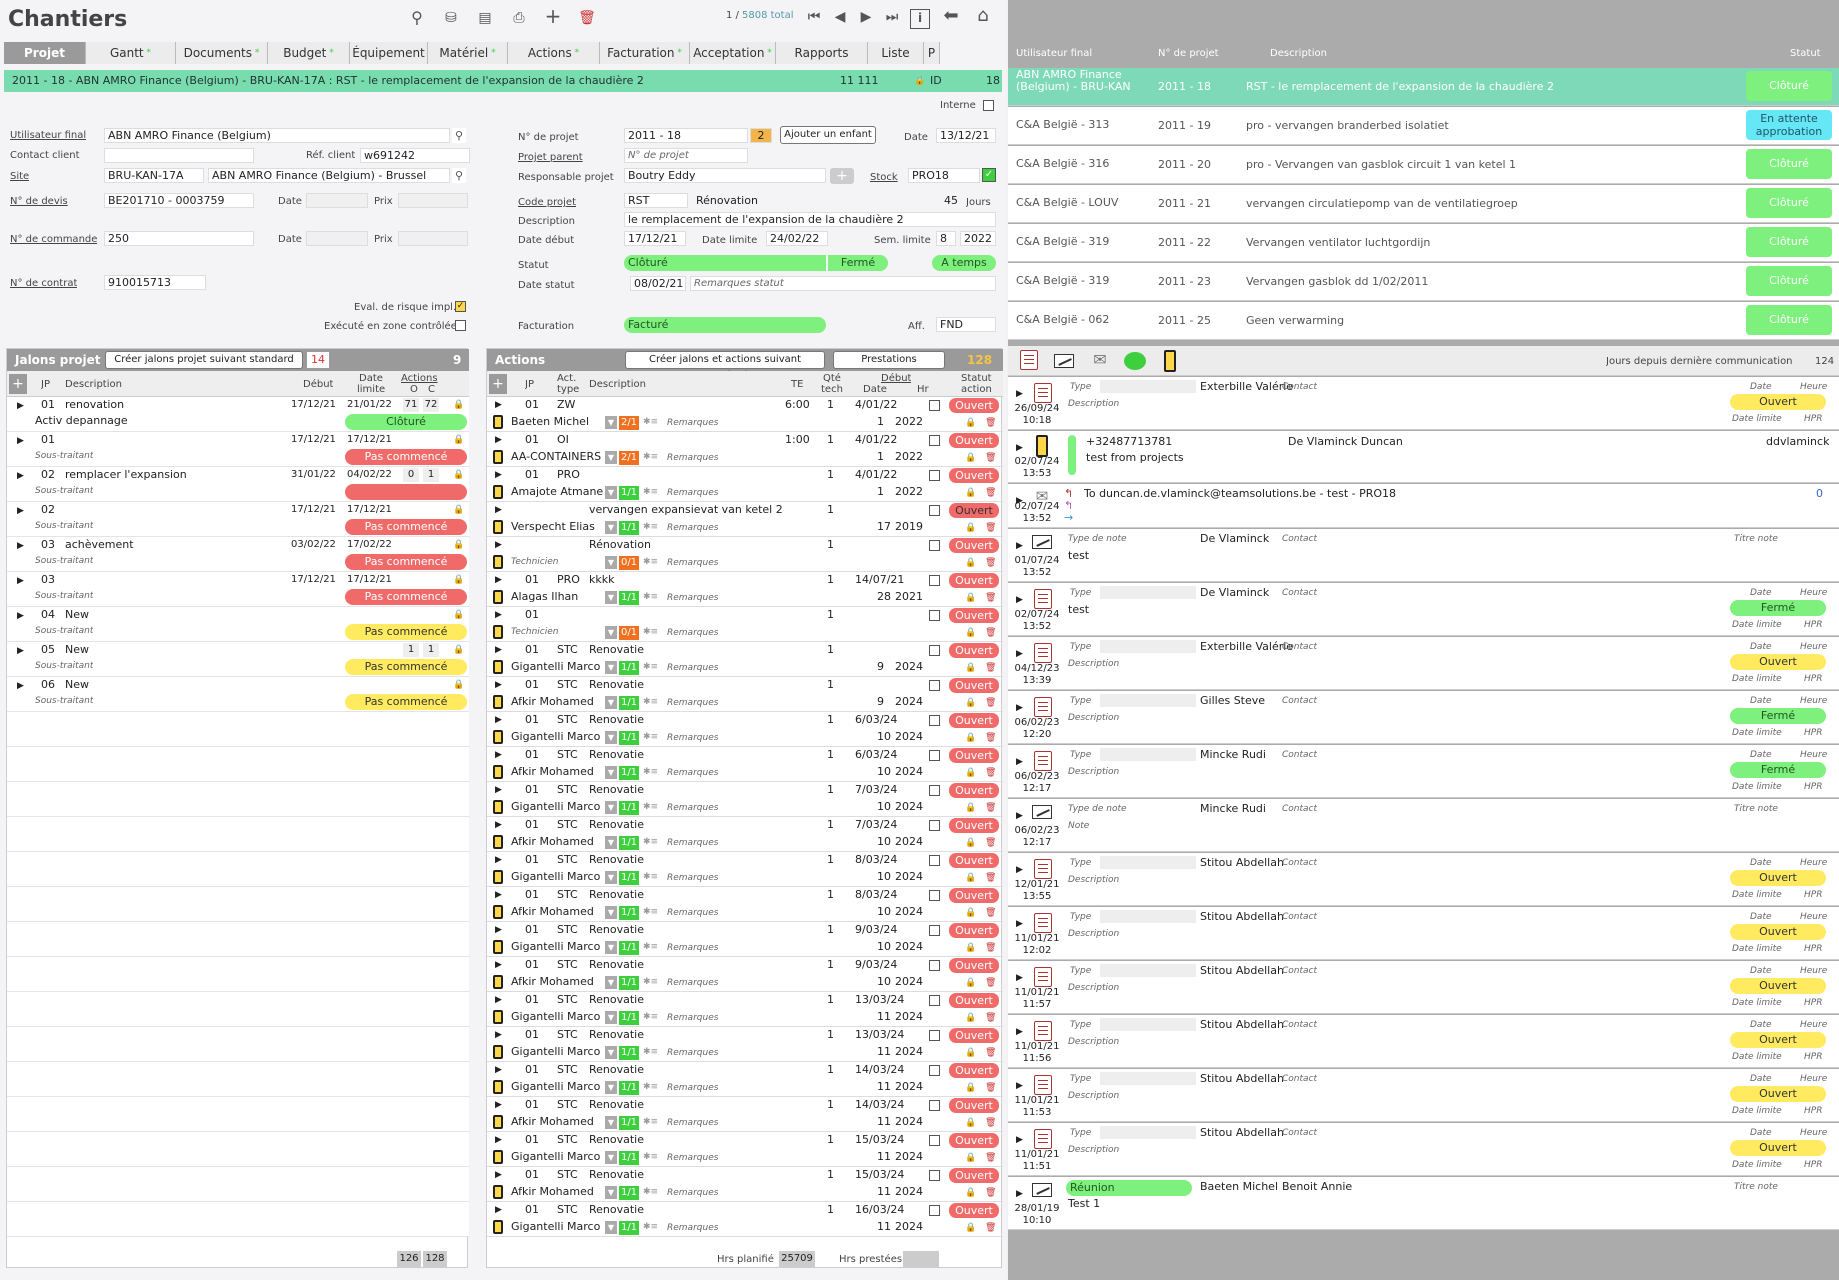 Image resolution: width=1839 pixels, height=1280 pixels. I want to click on add-child-button: Ajouter un enfant, so click(828, 135).